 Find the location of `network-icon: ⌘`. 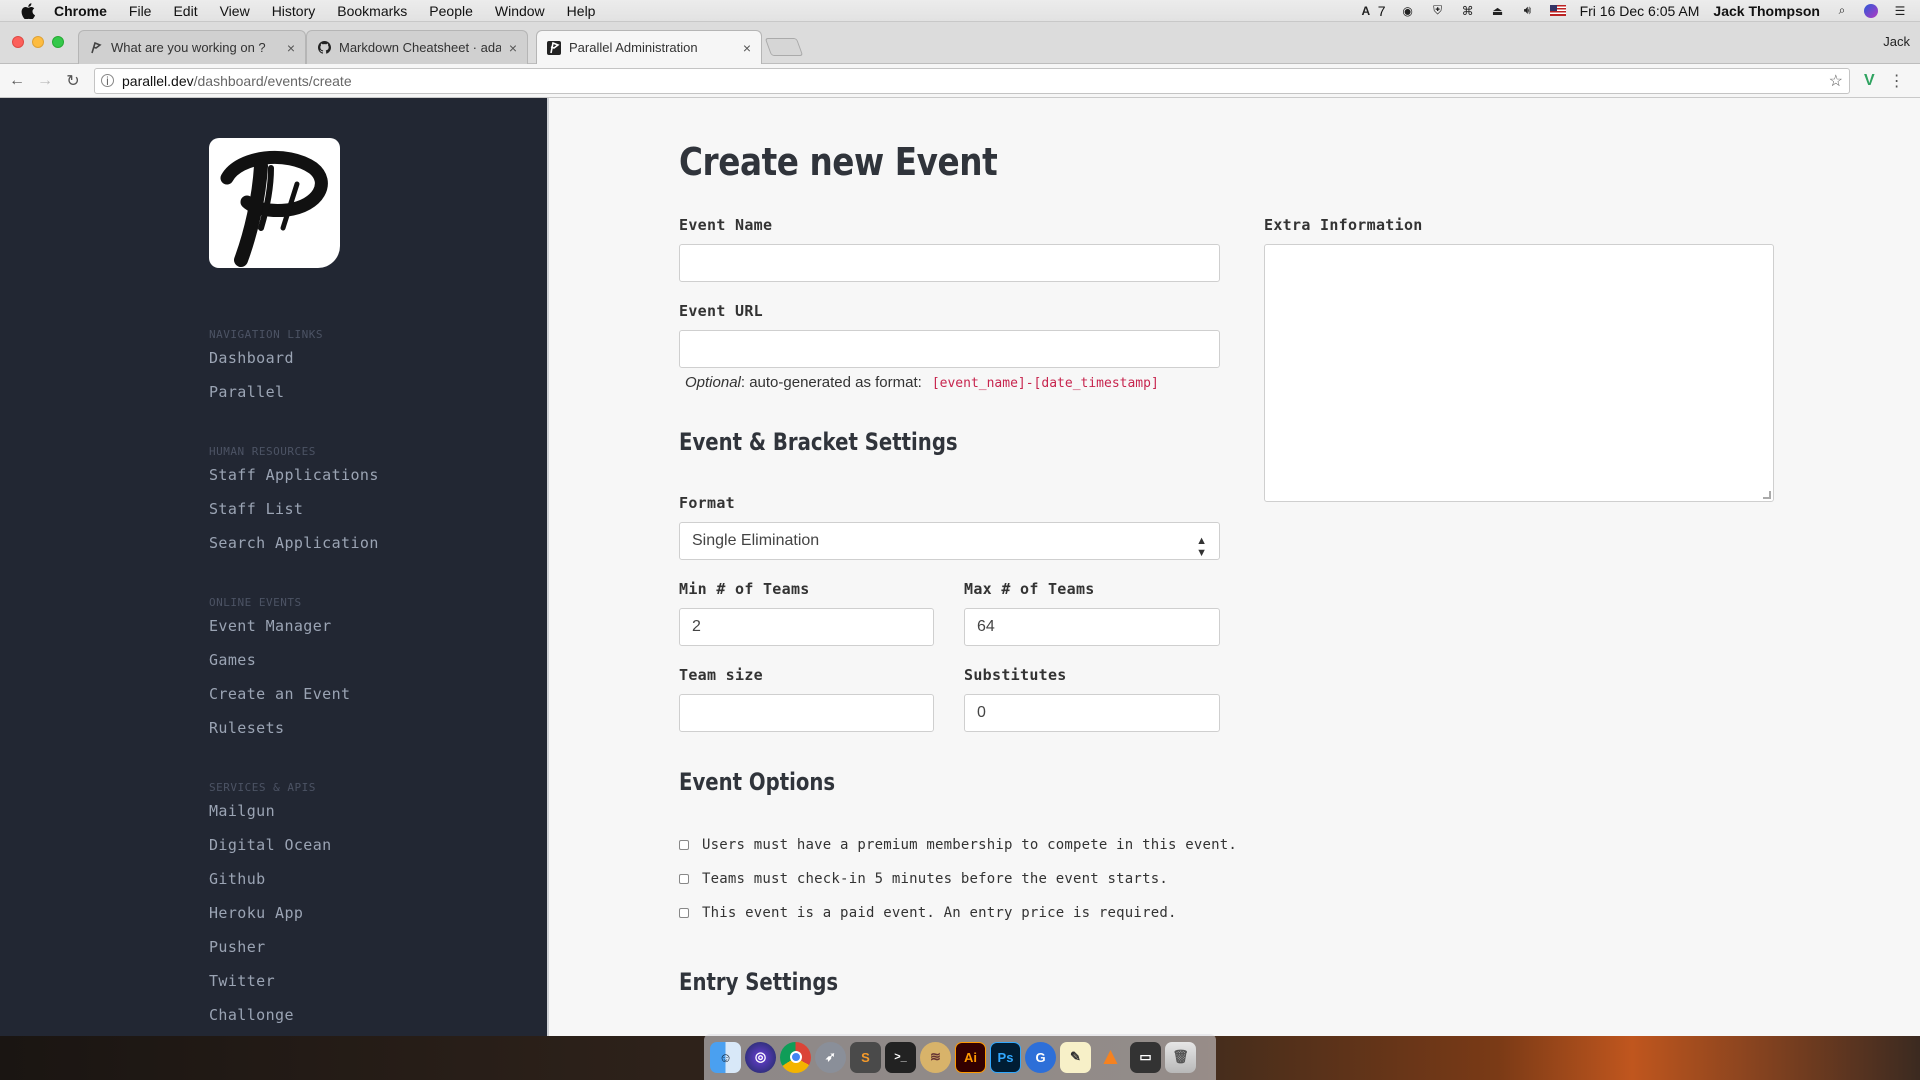

network-icon: ⌘ is located at coordinates (1468, 11).